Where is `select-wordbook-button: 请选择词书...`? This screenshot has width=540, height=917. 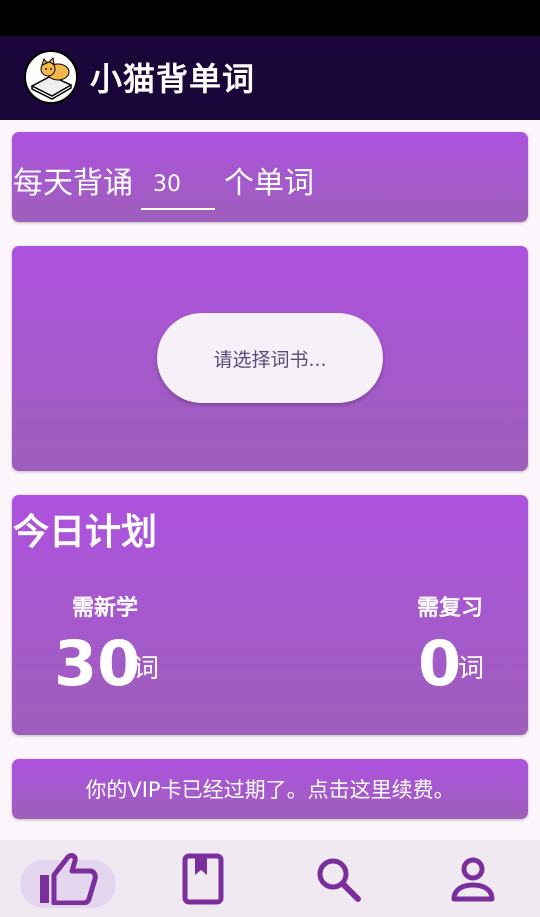
select-wordbook-button: 请选择词书... is located at coordinates (270, 358).